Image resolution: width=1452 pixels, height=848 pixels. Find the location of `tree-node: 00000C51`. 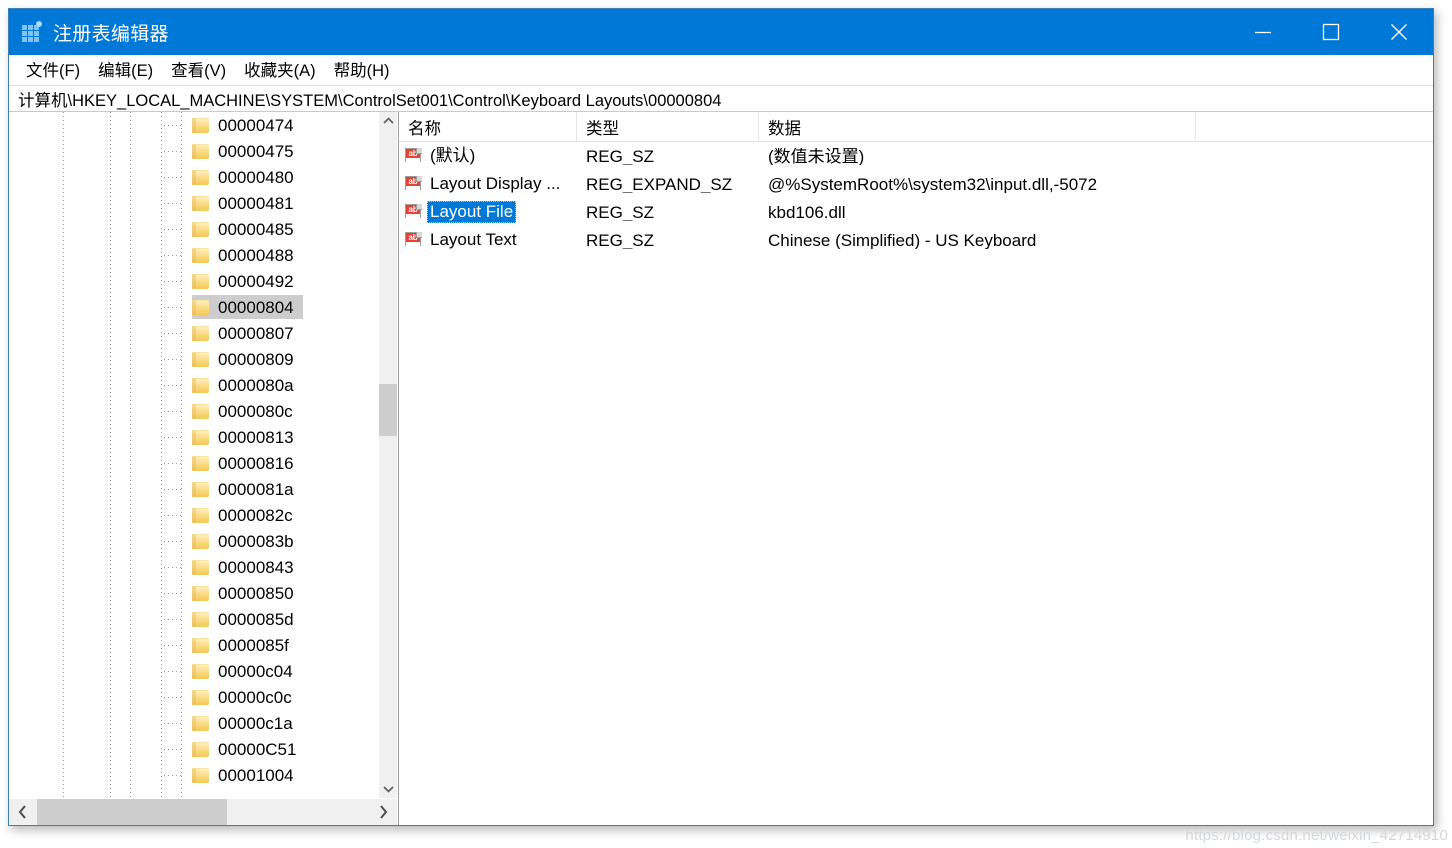

tree-node: 00000C51 is located at coordinates (193, 749).